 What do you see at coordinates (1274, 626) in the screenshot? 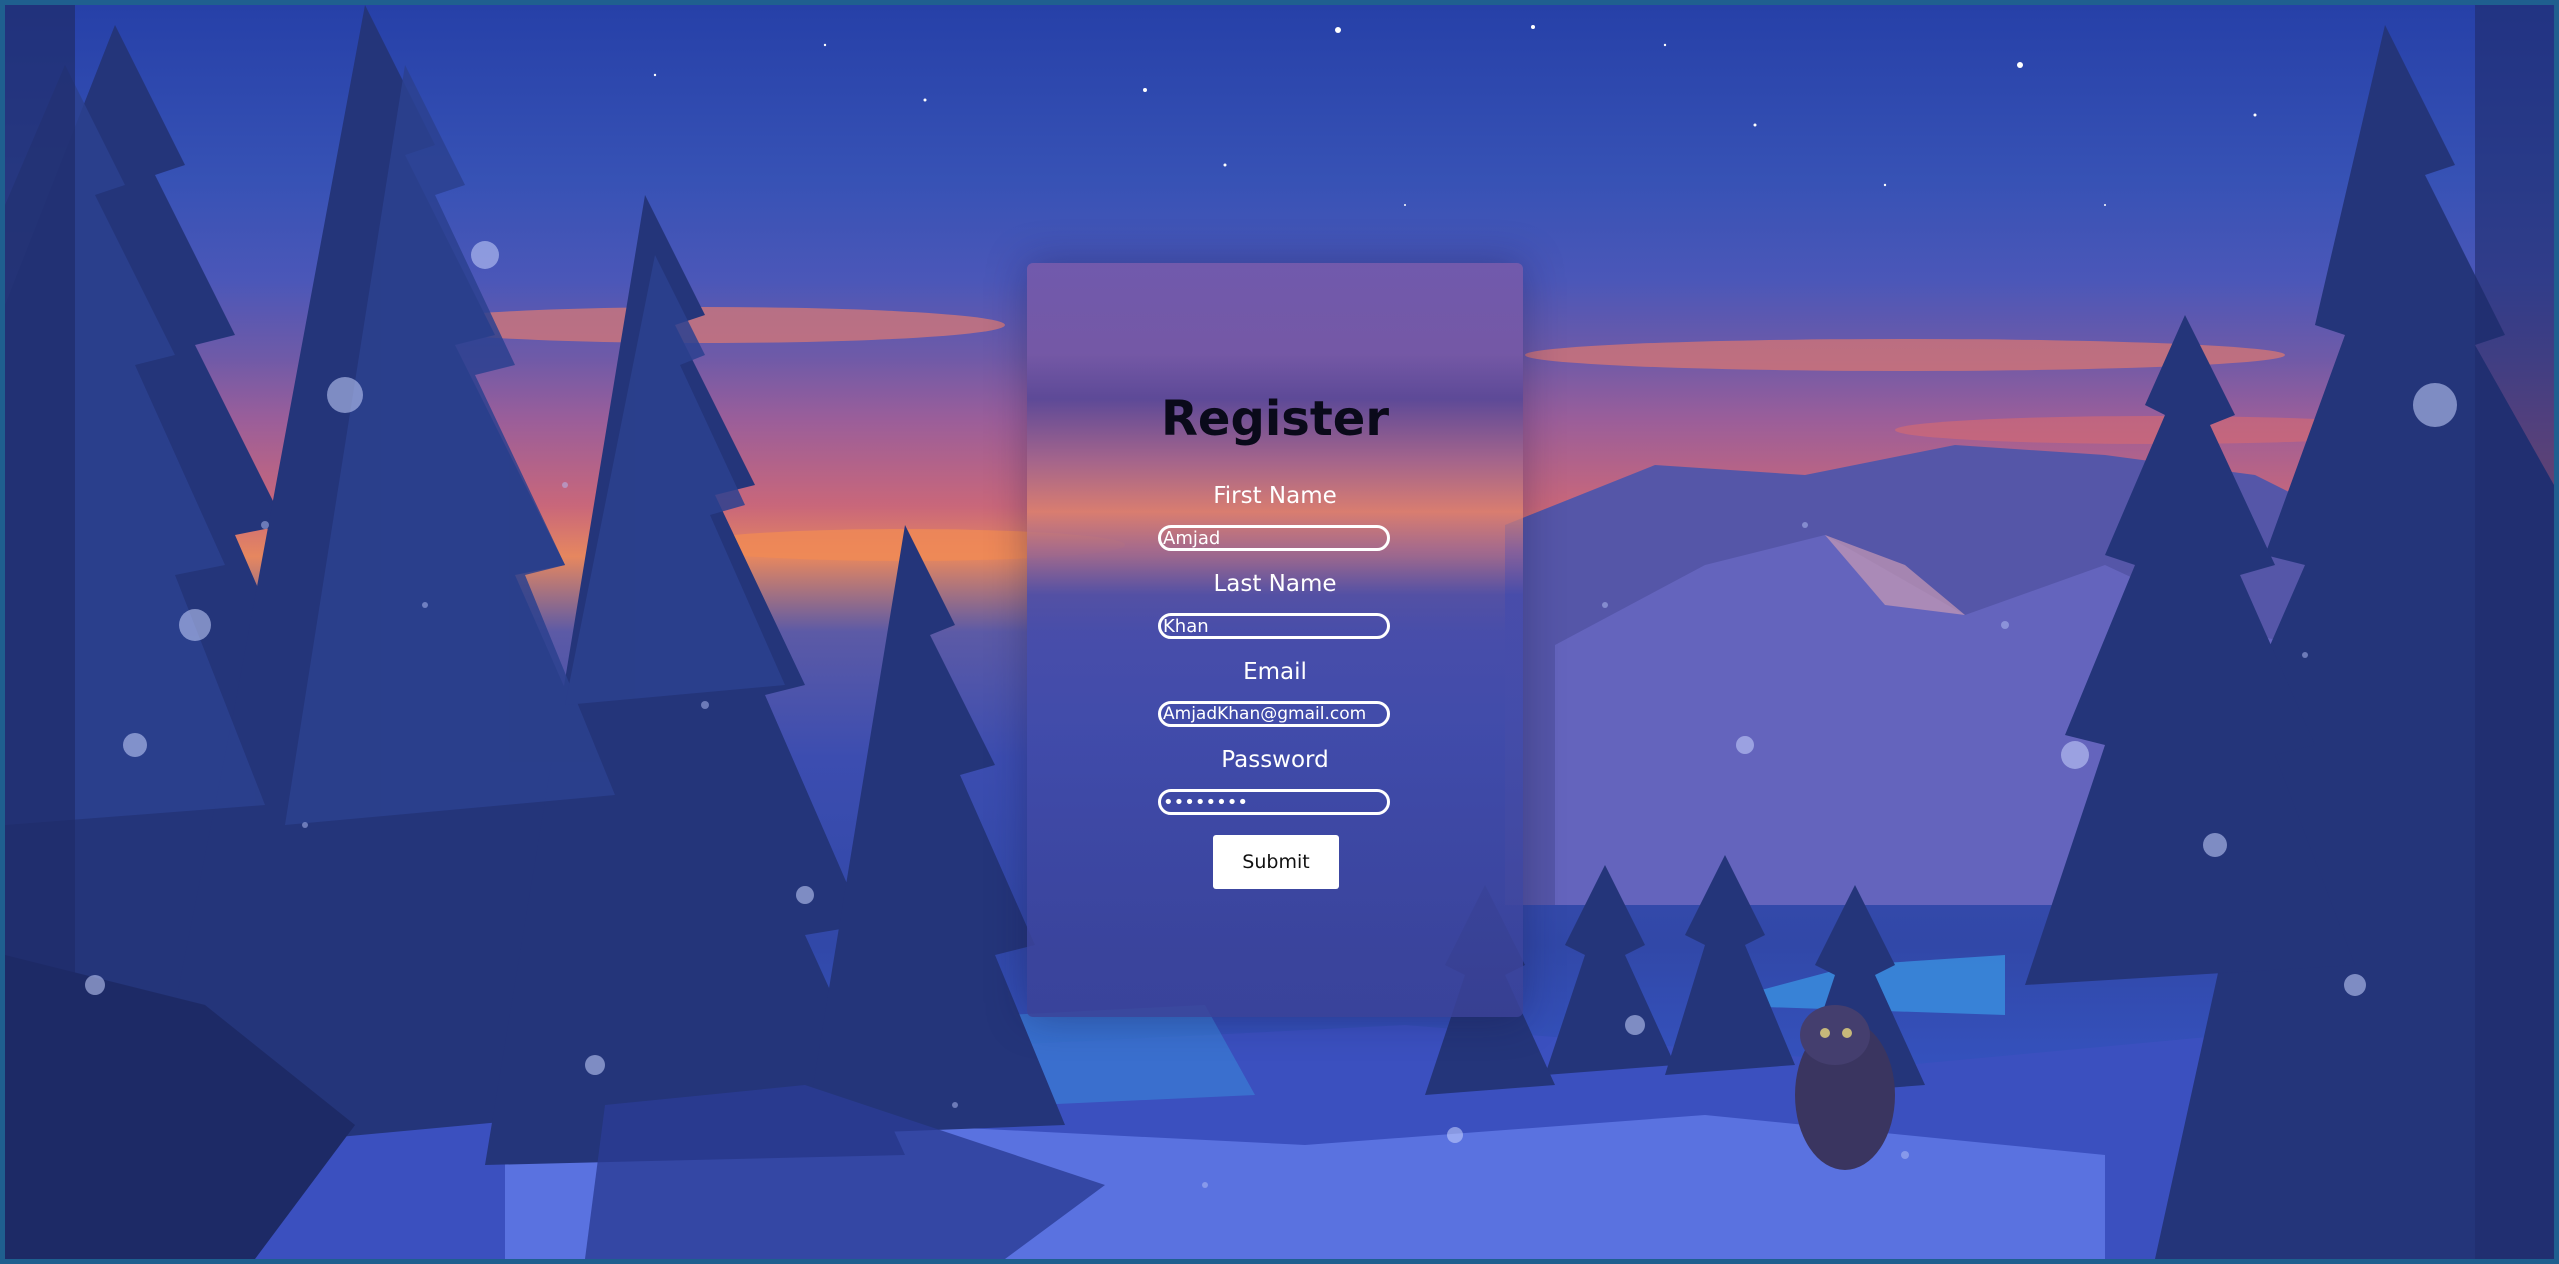
I see `last-name-input` at bounding box center [1274, 626].